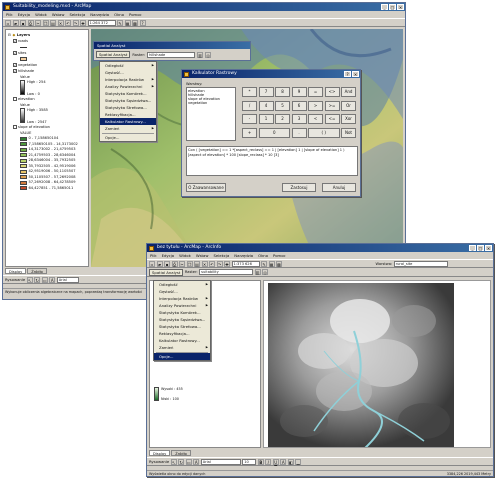  What do you see at coordinates (226, 272) in the screenshot?
I see `raster-combo: suitability` at bounding box center [226, 272].